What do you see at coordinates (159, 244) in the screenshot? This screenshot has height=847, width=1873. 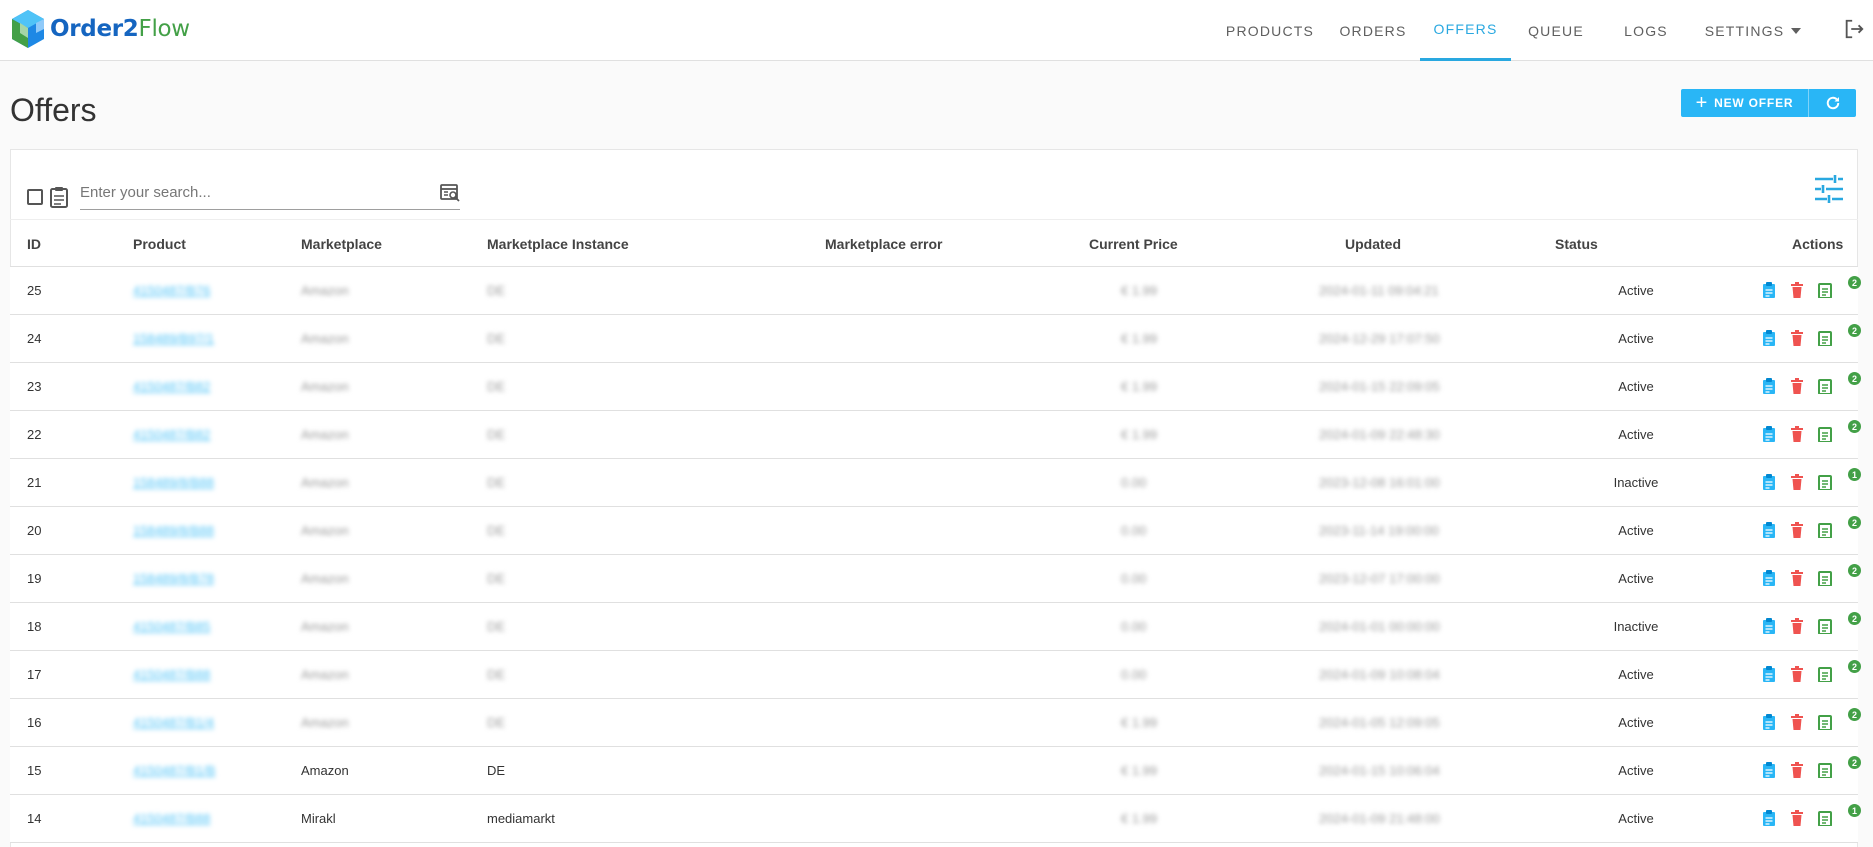 I see `col-product: Product` at bounding box center [159, 244].